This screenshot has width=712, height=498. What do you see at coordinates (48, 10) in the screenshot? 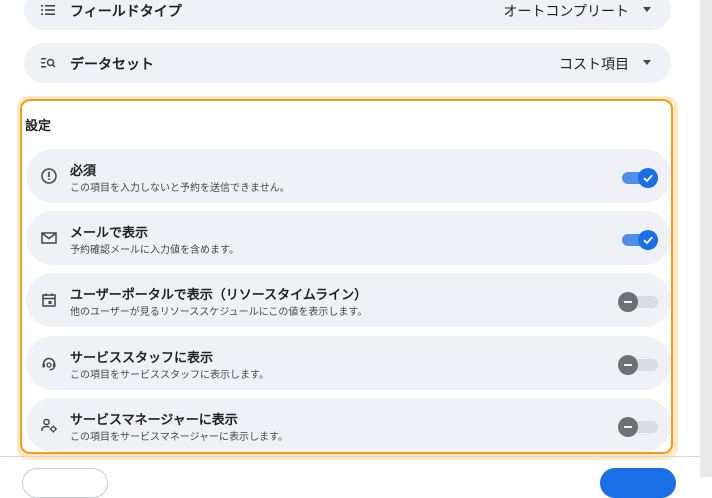
I see `list-icon` at bounding box center [48, 10].